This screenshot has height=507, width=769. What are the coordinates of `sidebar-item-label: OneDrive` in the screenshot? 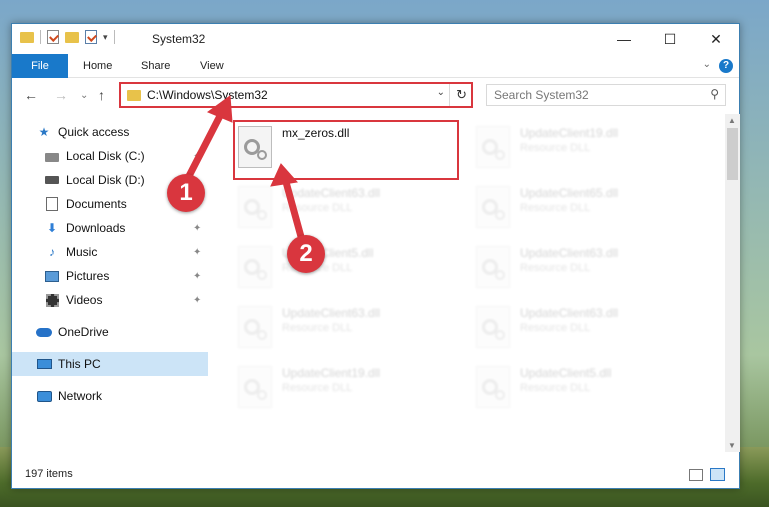 It's located at (83, 332).